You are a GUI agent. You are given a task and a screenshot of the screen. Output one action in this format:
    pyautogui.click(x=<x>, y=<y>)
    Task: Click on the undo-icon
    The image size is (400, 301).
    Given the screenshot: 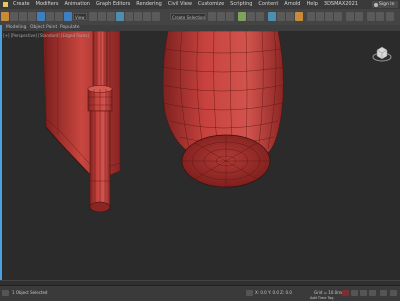 What is the action you would take?
    pyautogui.click(x=5, y=16)
    